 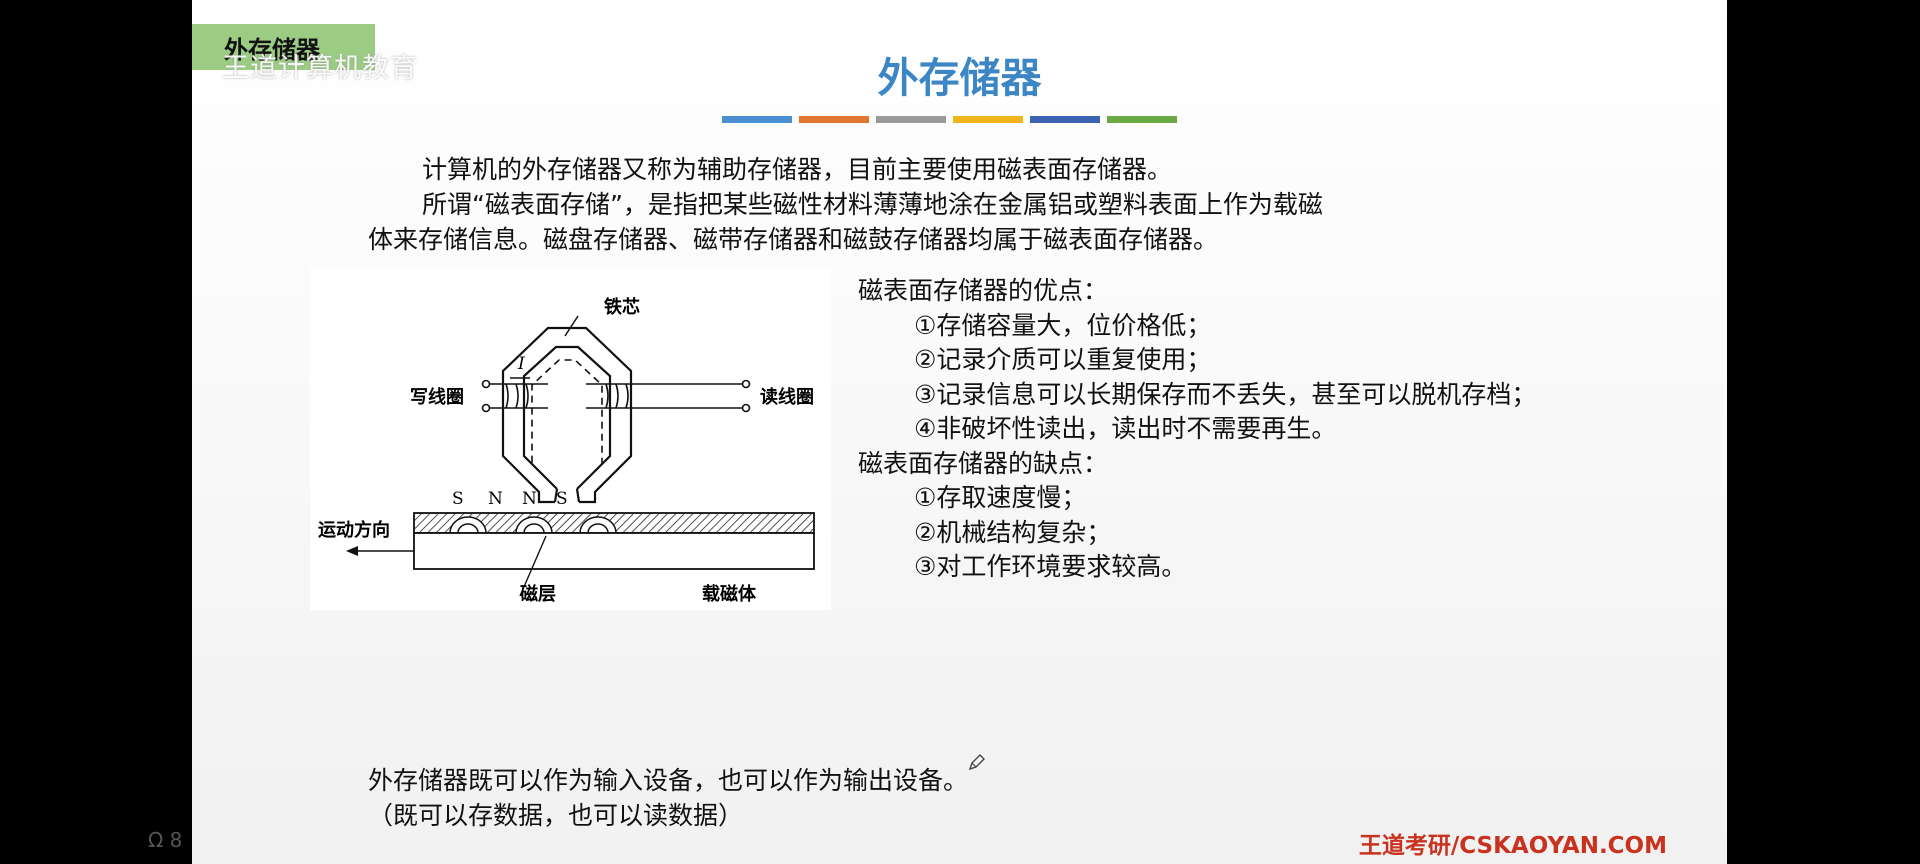 What do you see at coordinates (787, 397) in the screenshot?
I see `read-coil-label: 读线圈` at bounding box center [787, 397].